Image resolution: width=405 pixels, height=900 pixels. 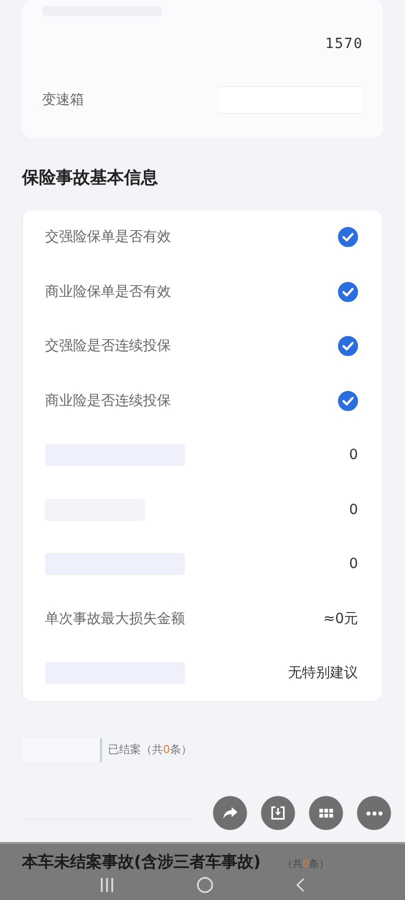 What do you see at coordinates (300, 885) in the screenshot?
I see `back-icon` at bounding box center [300, 885].